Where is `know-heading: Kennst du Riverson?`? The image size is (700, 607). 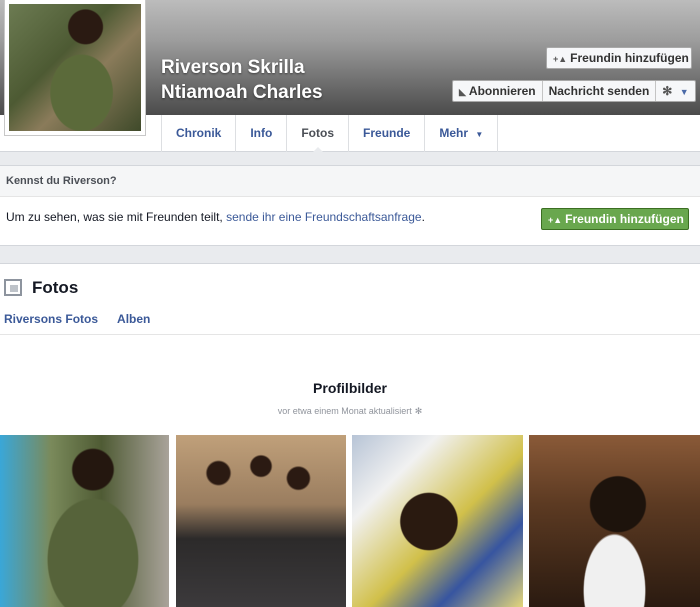 know-heading: Kennst du Riverson? is located at coordinates (350, 181).